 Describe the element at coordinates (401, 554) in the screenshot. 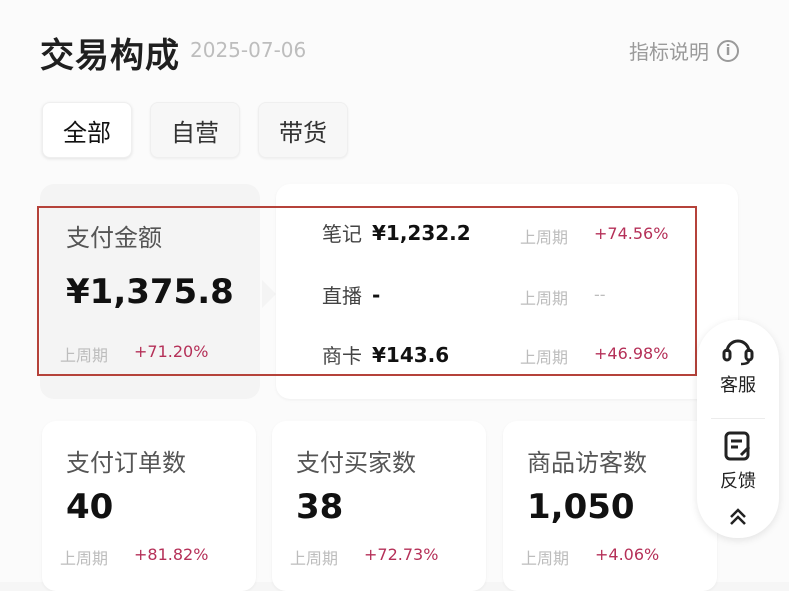

I see `metric-change: +72.73%` at that location.